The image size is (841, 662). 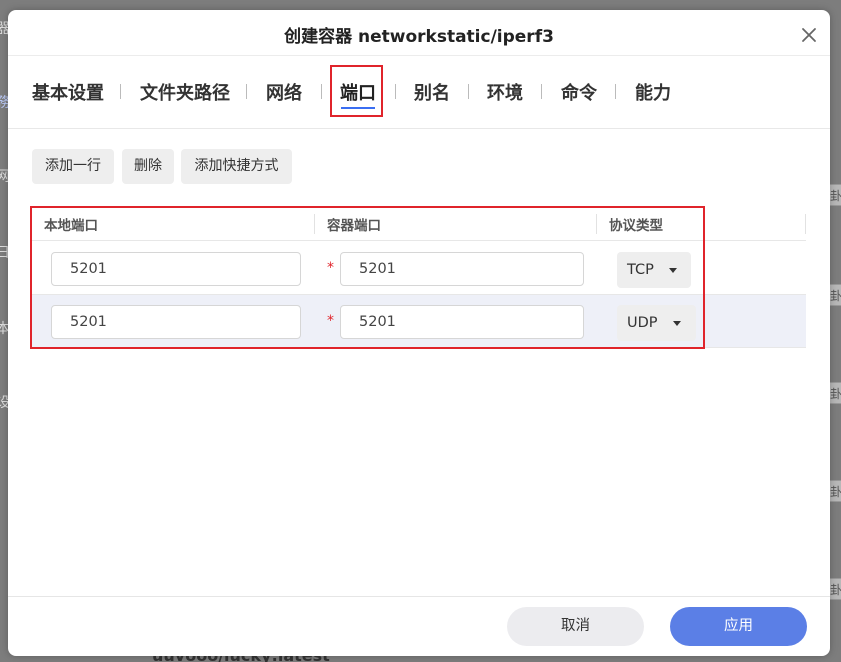 I want to click on table-row: 5201 * 5201 TCP, so click(x=419, y=268).